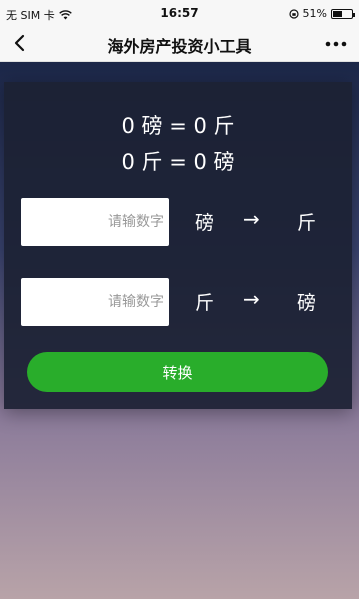 This screenshot has width=359, height=599. I want to click on result-jin-to-pound: 0 斤 = 0 磅, so click(178, 162).